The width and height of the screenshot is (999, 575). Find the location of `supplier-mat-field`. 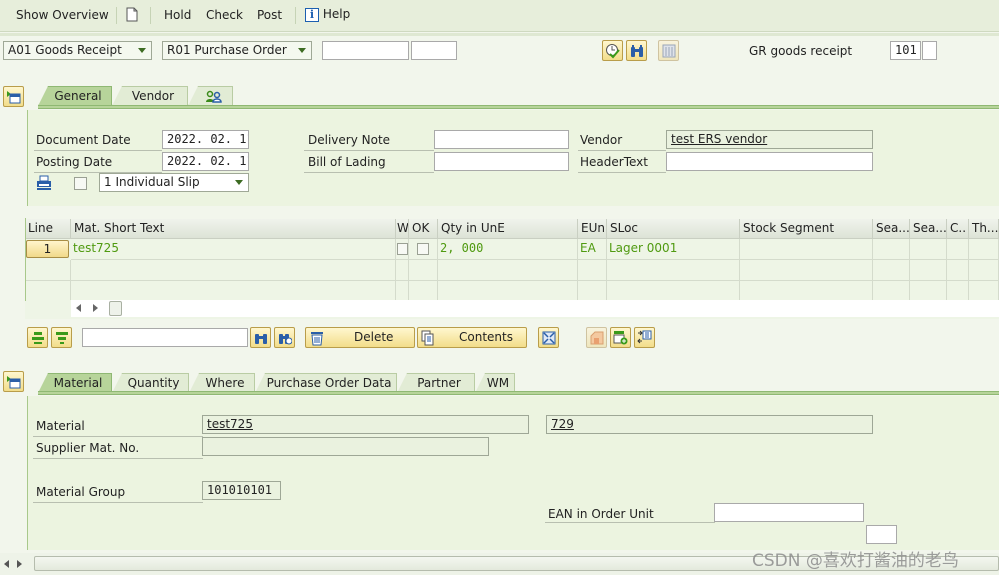

supplier-mat-field is located at coordinates (345, 446).